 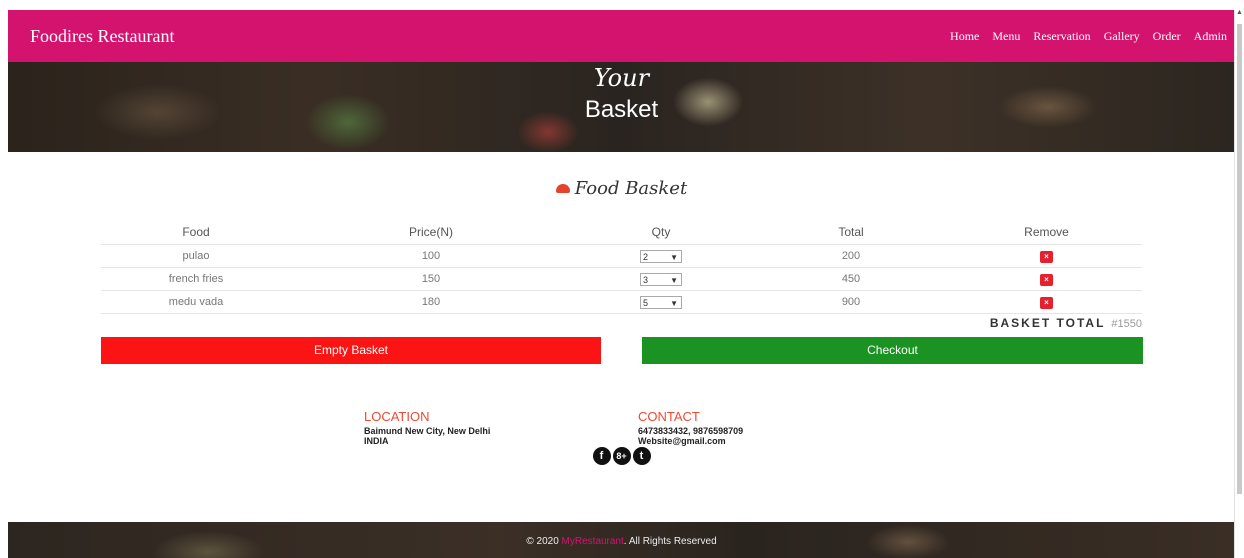 I want to click on qty-select: 5 ▼, so click(x=661, y=302).